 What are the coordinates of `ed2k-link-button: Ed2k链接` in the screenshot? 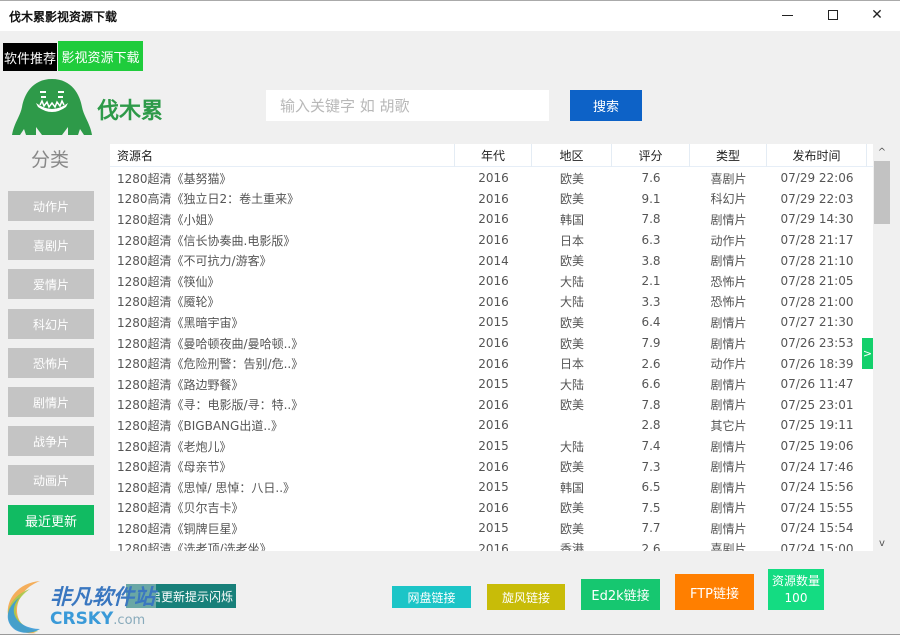 It's located at (620, 594).